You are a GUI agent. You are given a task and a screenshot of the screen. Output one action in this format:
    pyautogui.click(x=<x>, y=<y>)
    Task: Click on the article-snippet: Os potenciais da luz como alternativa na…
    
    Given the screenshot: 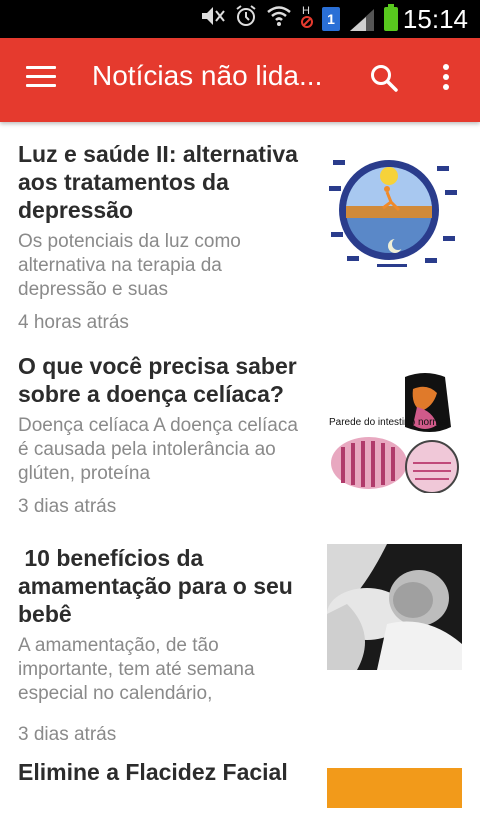 What is the action you would take?
    pyautogui.click(x=129, y=265)
    